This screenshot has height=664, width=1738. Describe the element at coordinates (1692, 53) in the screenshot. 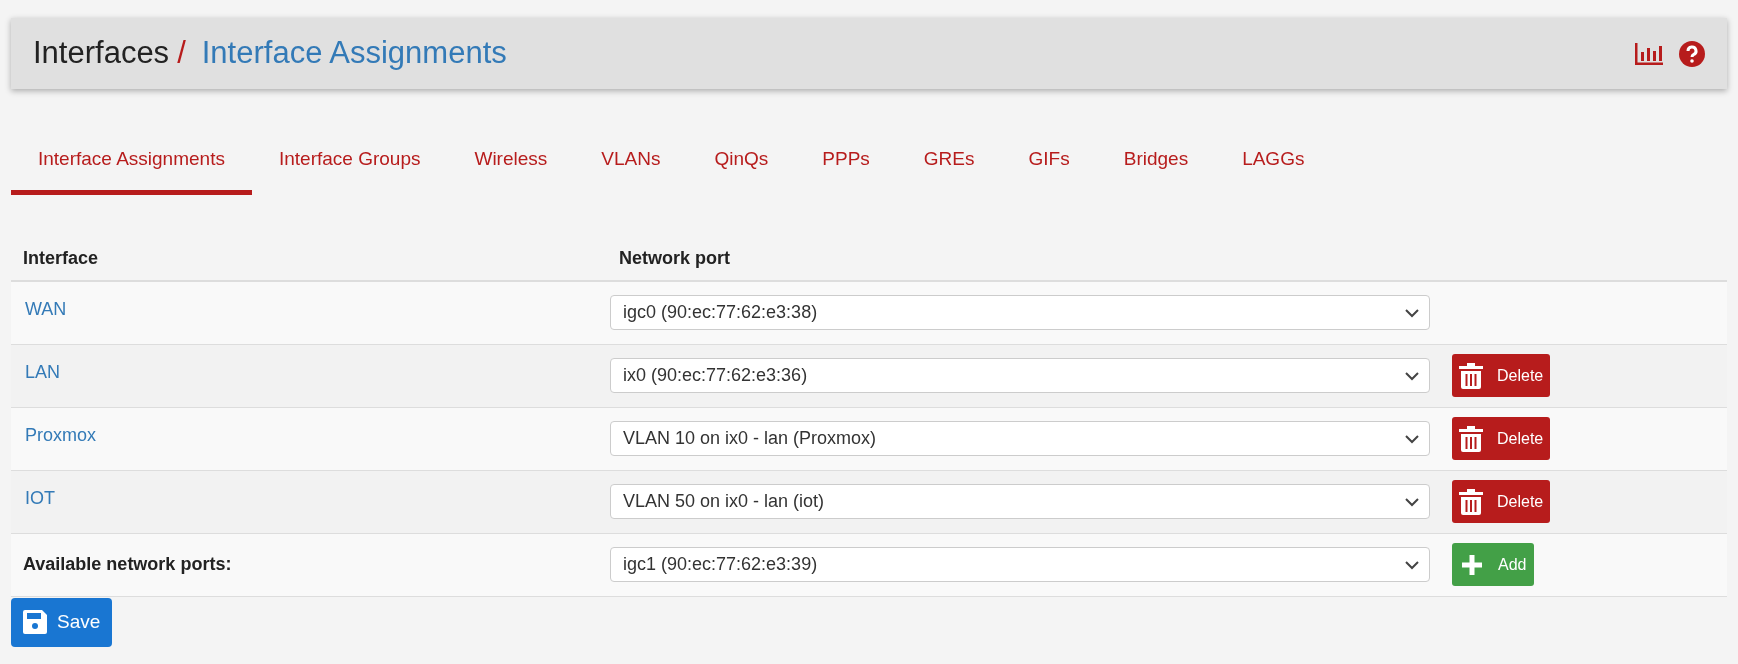

I see `help-icon` at that location.